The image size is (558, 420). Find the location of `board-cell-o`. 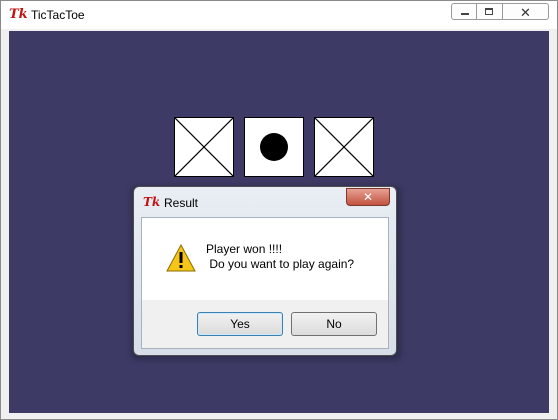

board-cell-o is located at coordinates (274, 147).